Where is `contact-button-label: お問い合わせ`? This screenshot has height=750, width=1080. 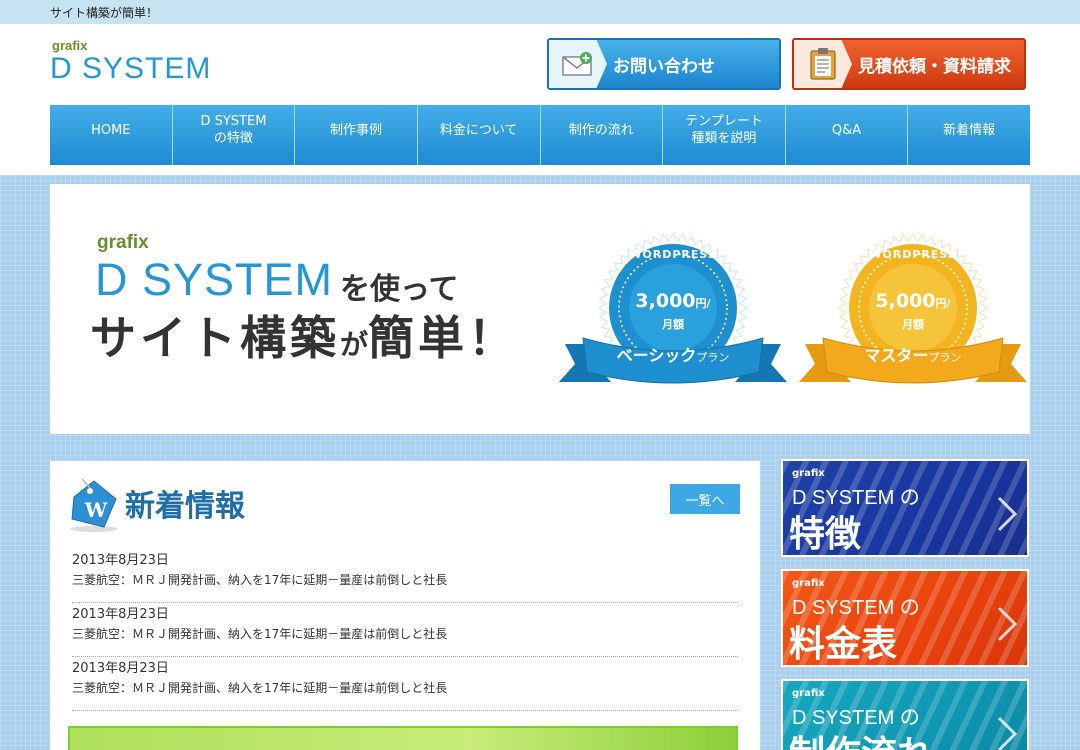
contact-button-label: お問い合わせ is located at coordinates (664, 66).